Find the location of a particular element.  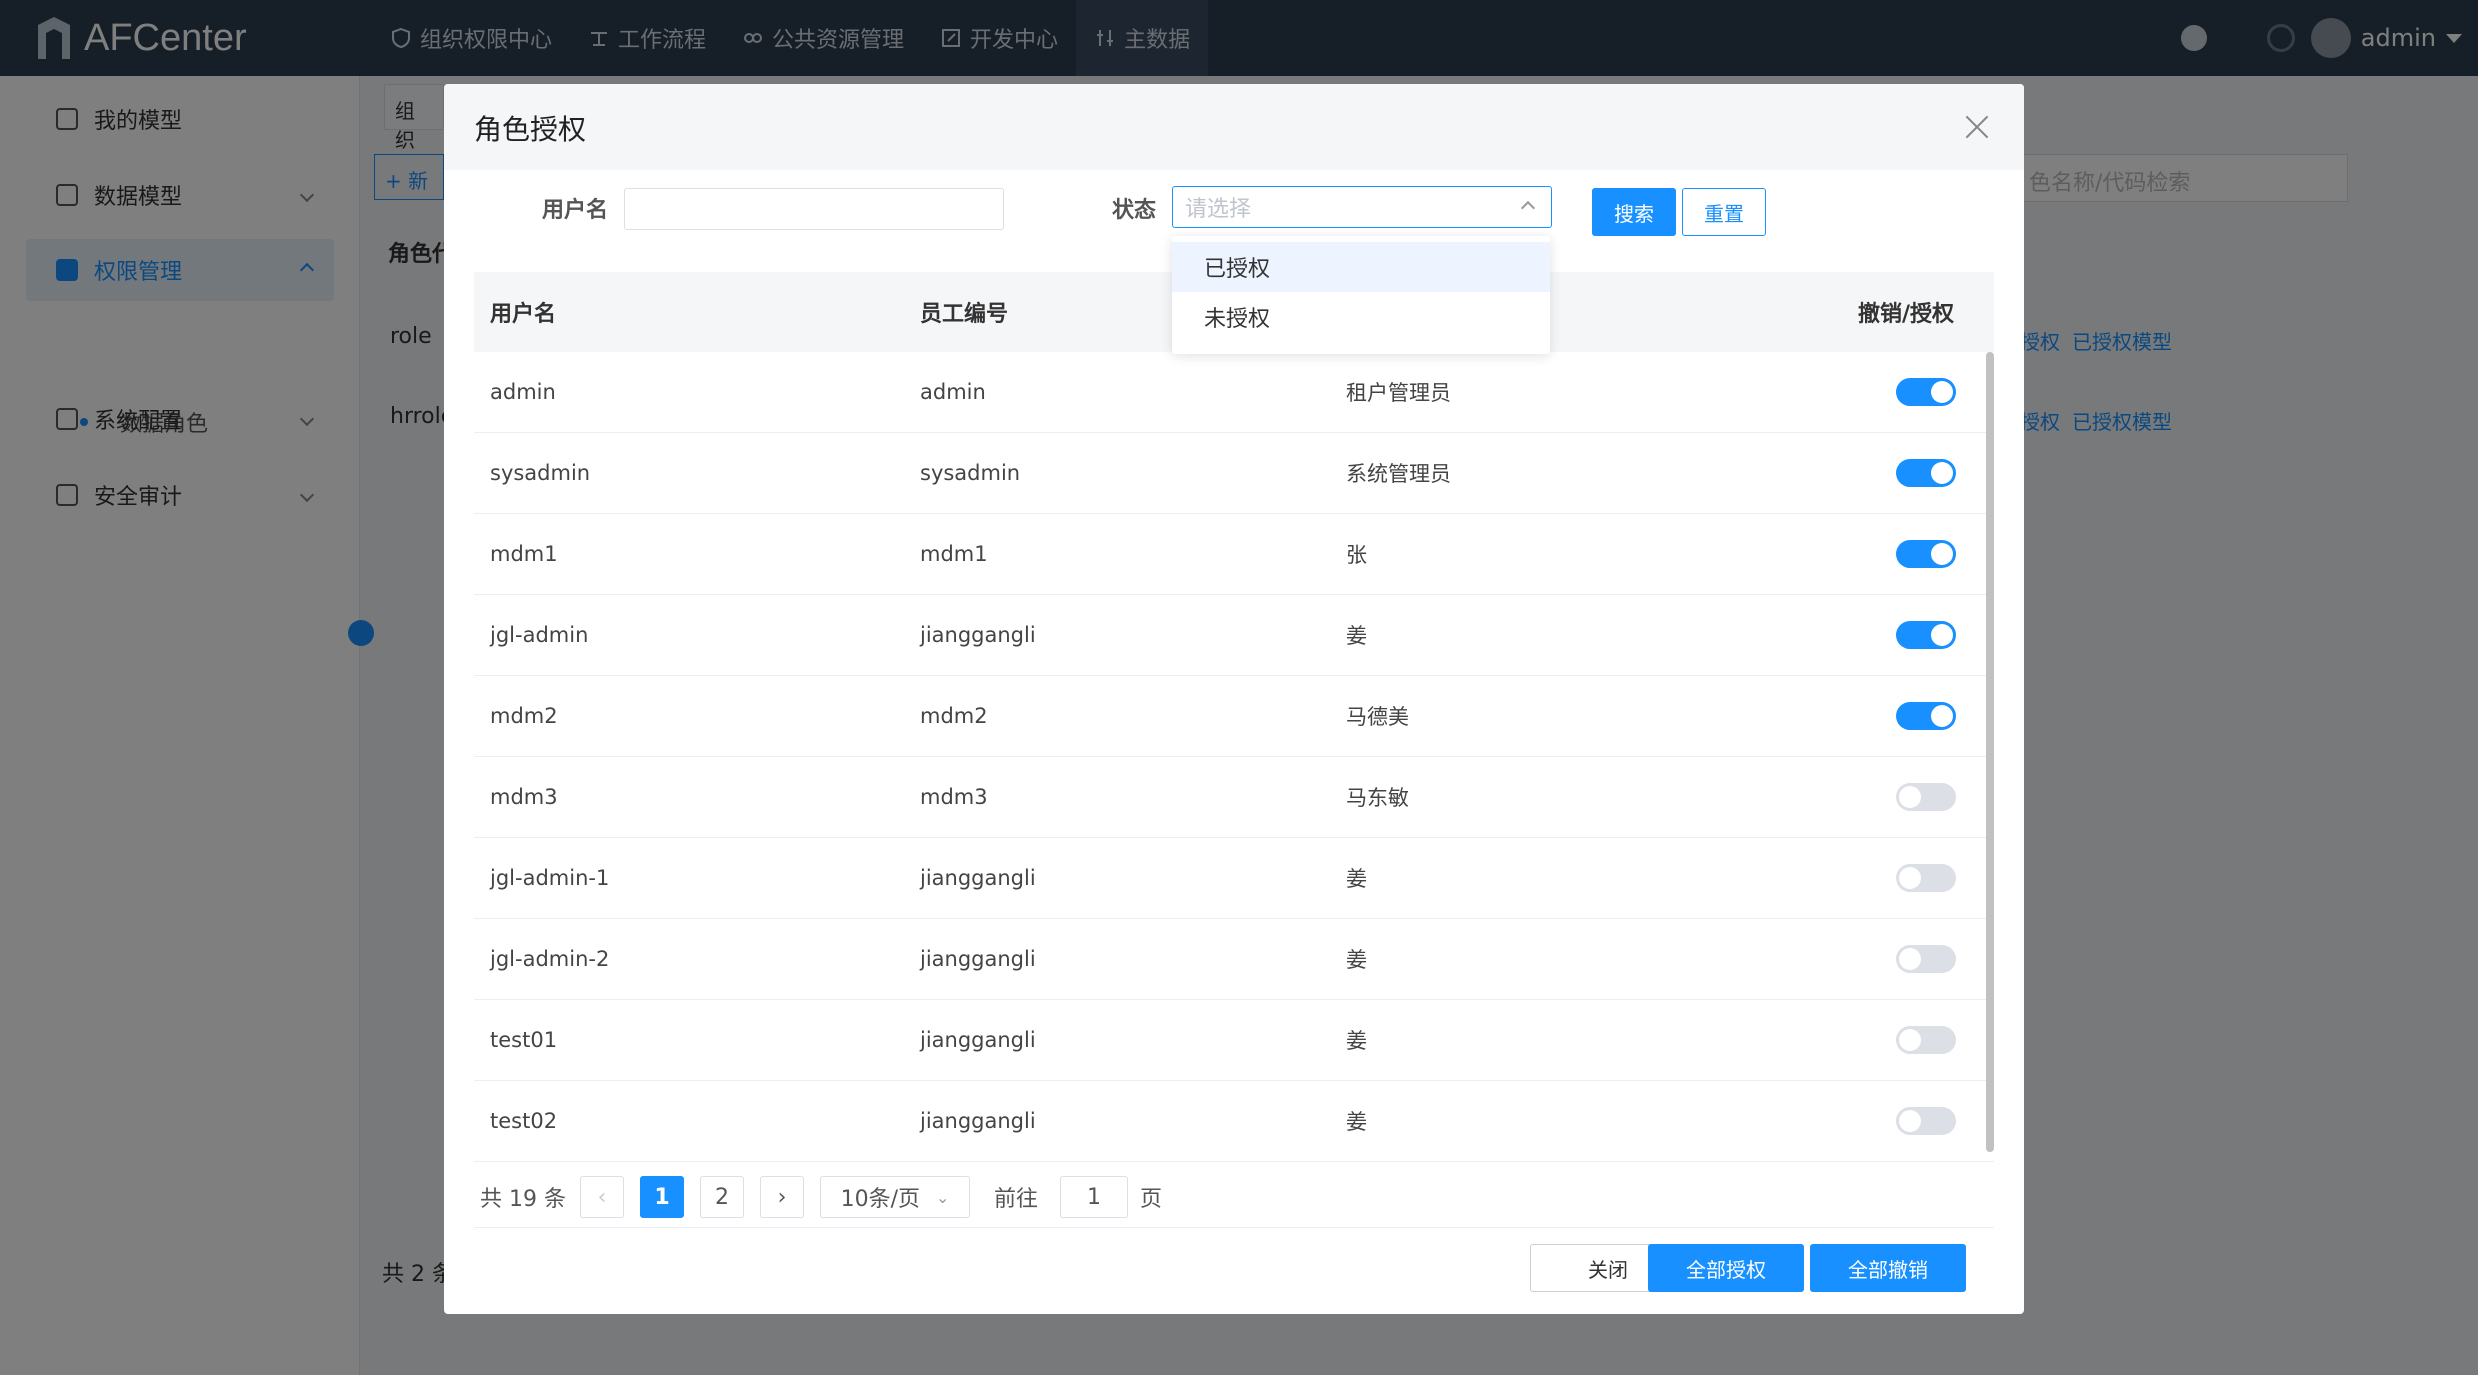

cell-name: 系统管理员 is located at coordinates (1398, 474).